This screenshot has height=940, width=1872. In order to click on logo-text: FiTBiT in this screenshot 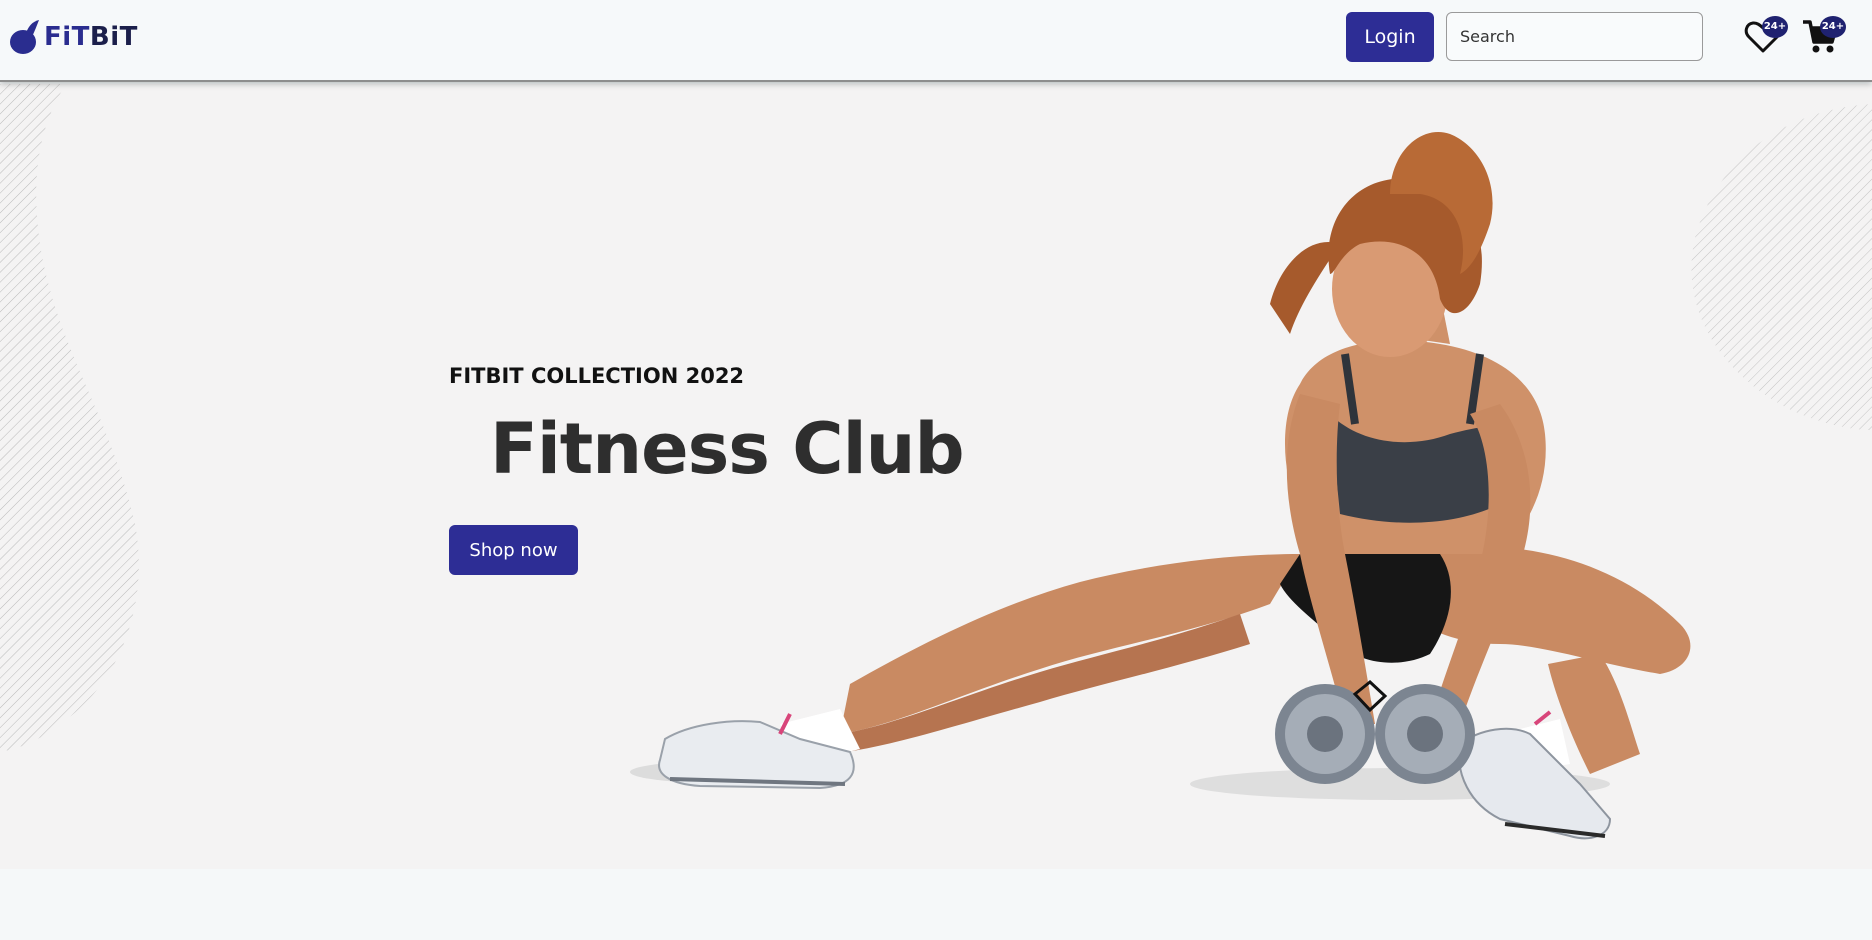, I will do `click(91, 37)`.